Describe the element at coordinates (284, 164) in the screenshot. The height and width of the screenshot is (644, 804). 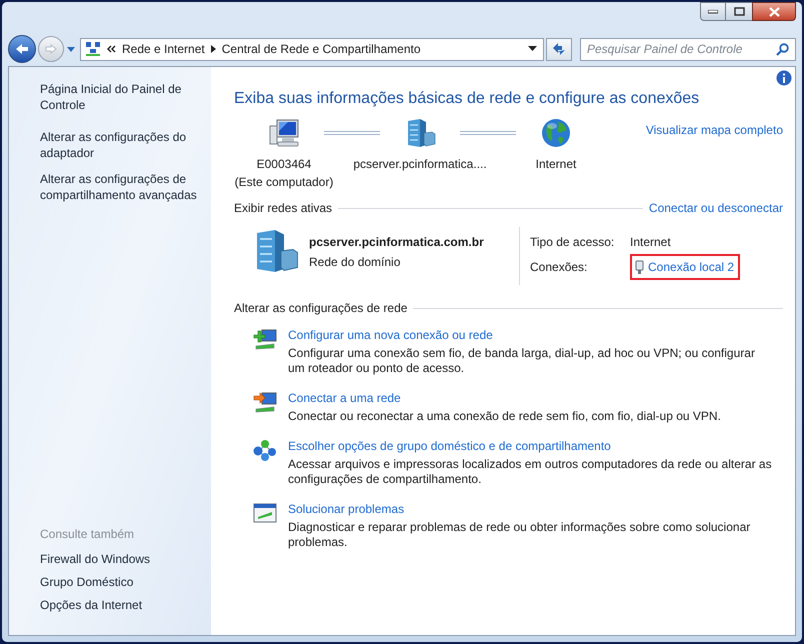
I see `node-label: E0003464` at that location.